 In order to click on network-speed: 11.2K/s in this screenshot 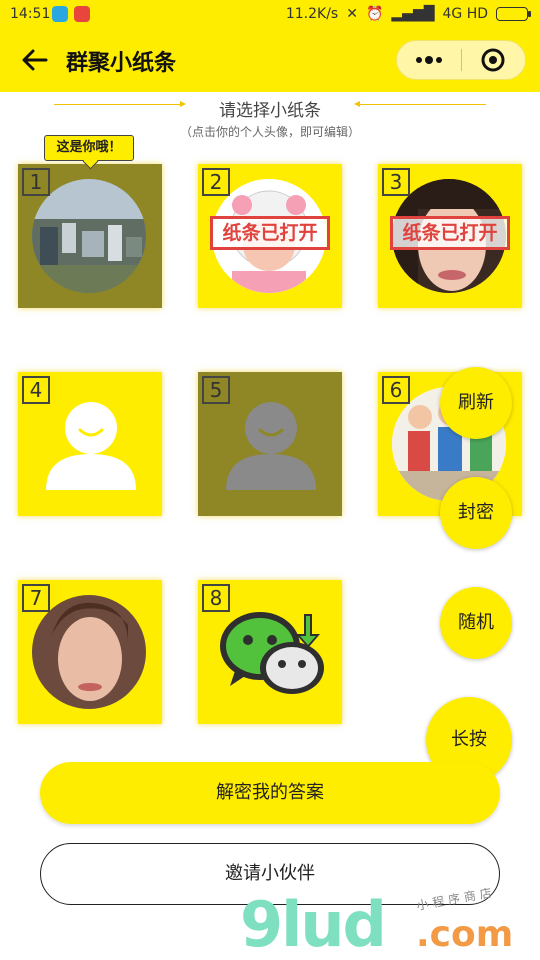, I will do `click(312, 14)`.